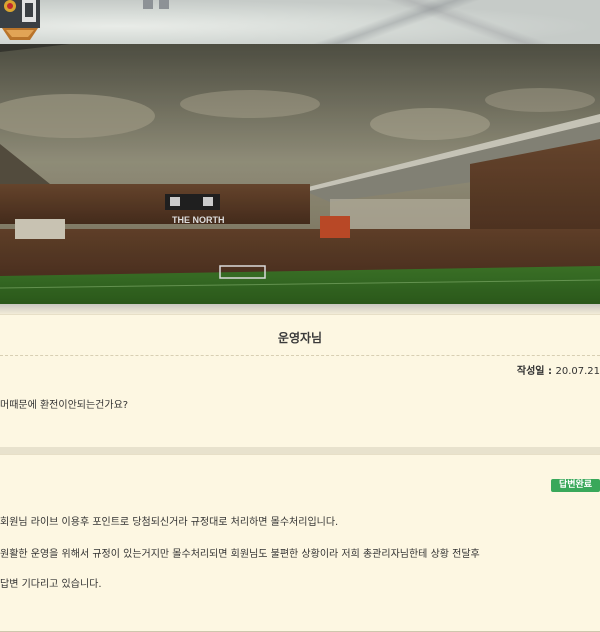 This screenshot has height=632, width=600. Describe the element at coordinates (300, 355) in the screenshot. I see `title-divider` at that location.